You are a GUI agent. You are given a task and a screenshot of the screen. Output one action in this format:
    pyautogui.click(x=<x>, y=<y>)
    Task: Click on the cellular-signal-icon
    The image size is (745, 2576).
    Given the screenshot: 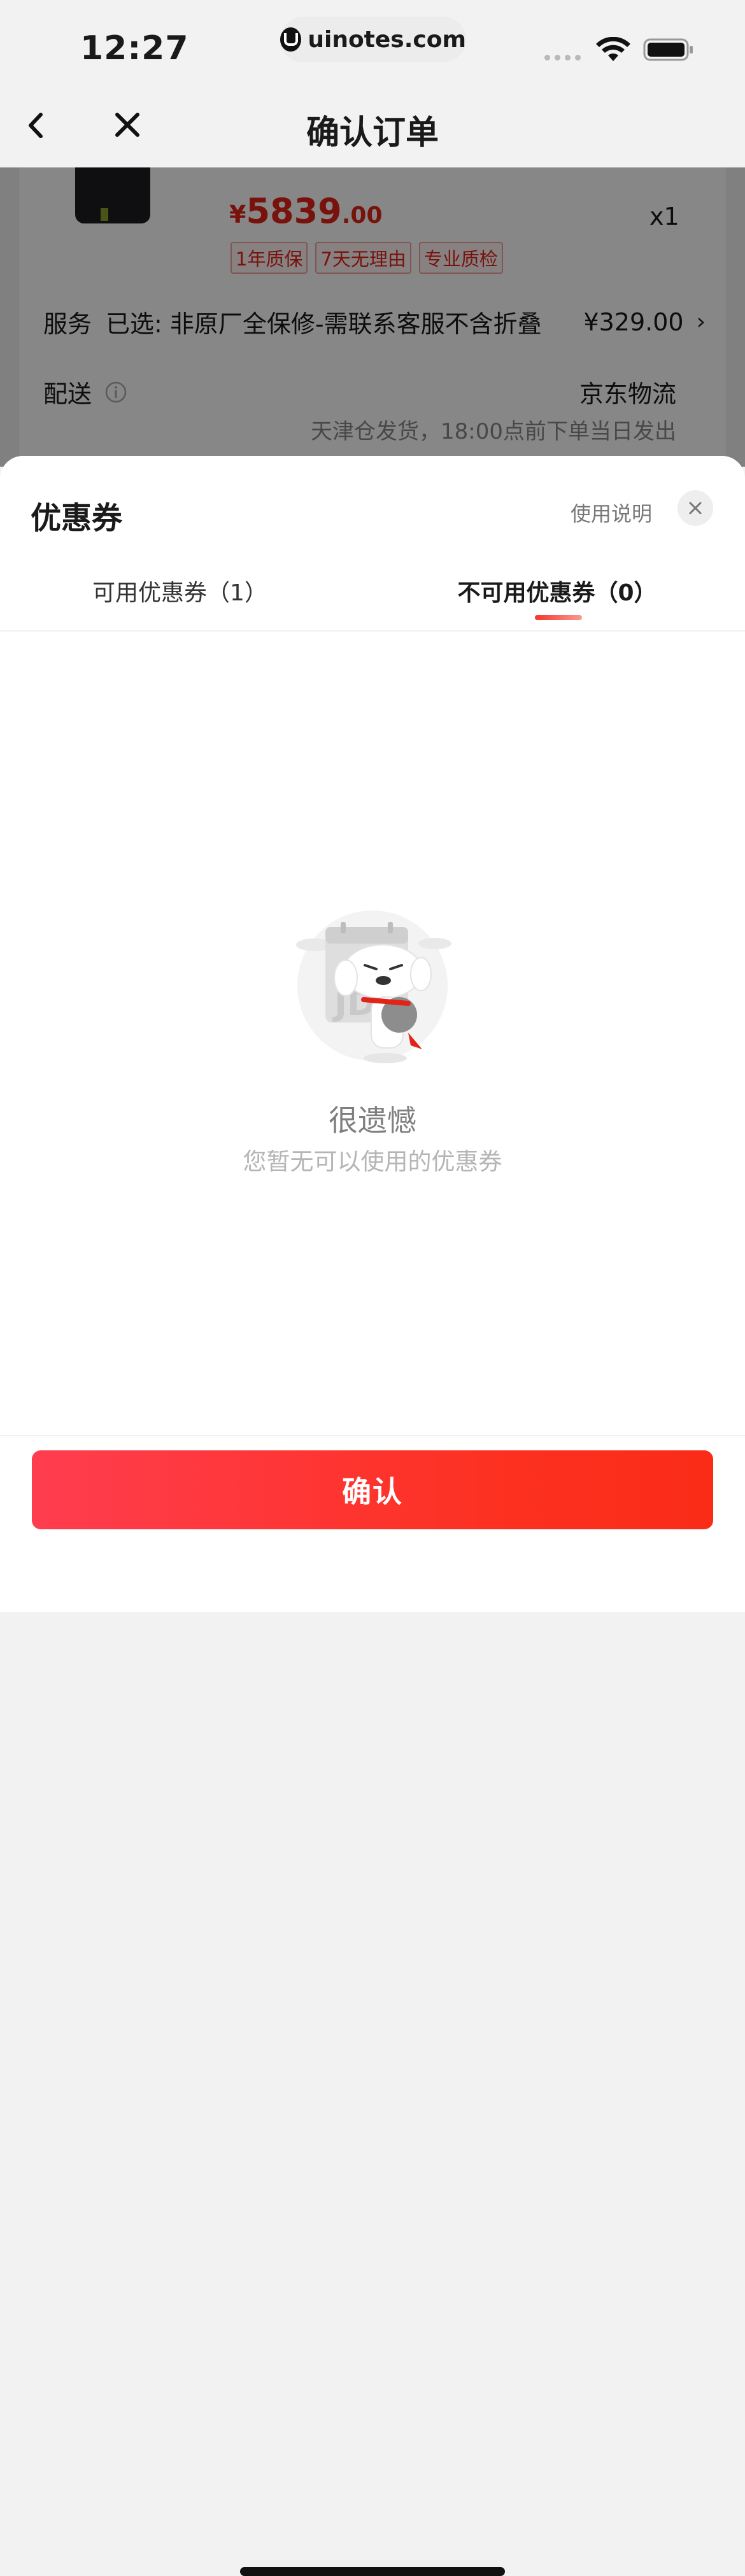 What is the action you would take?
    pyautogui.click(x=562, y=57)
    